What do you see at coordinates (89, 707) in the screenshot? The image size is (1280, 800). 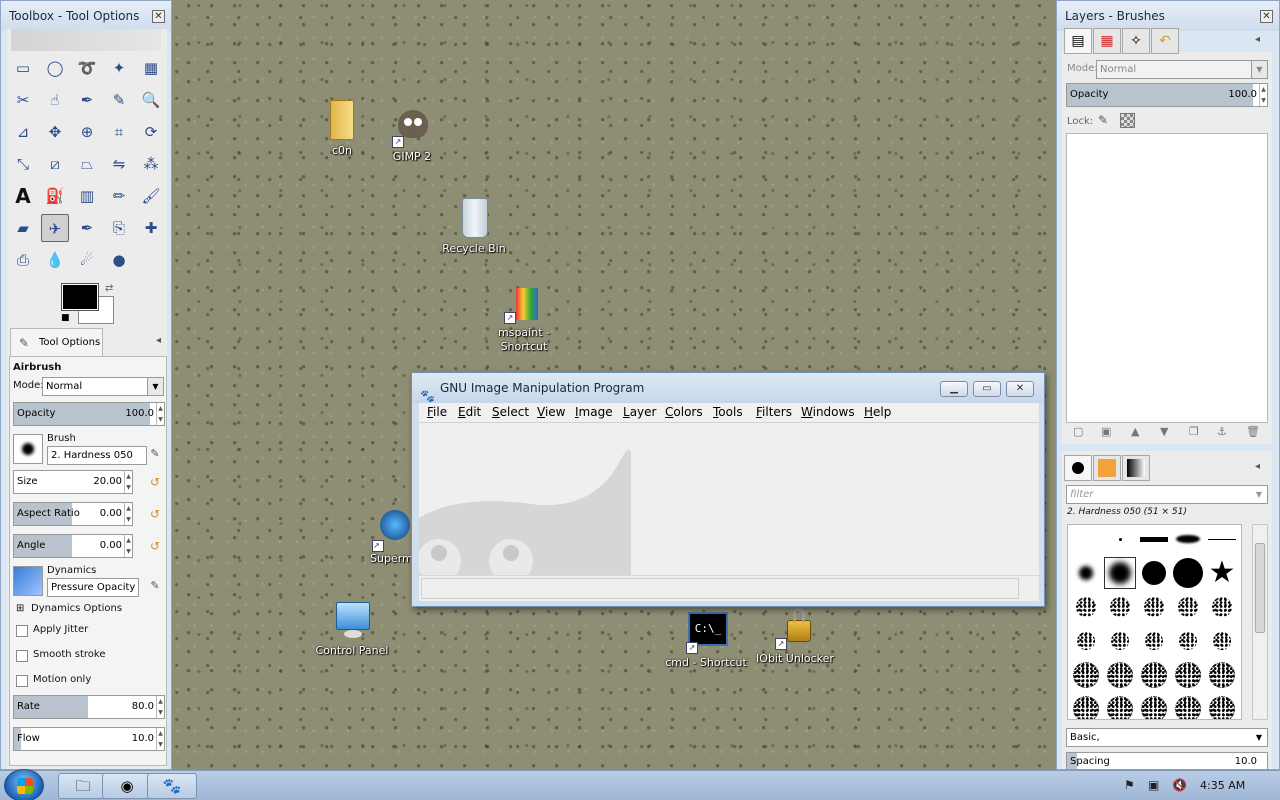 I see `rate-slider: Rate 80.0 ▲ ▼` at bounding box center [89, 707].